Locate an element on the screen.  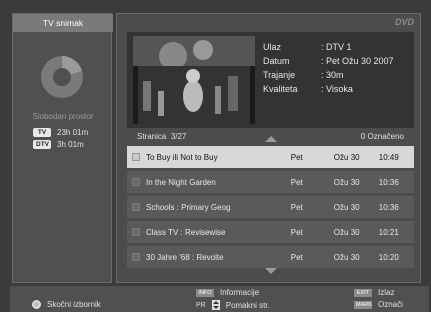
recording-title: In the Night Garden is located at coordinates (181, 182).